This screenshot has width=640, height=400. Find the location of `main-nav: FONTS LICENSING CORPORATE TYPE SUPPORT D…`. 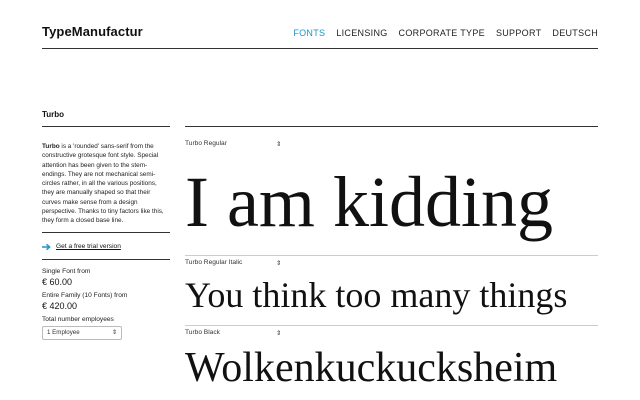

main-nav: FONTS LICENSING CORPORATE TYPE SUPPORT D… is located at coordinates (445, 33).